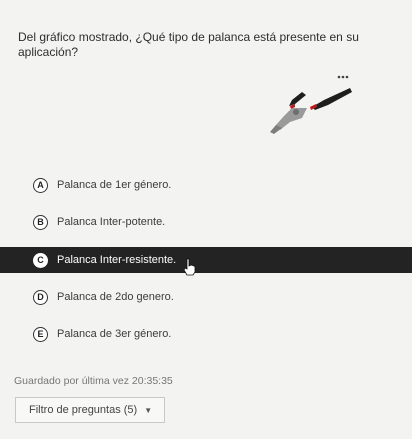 This screenshot has width=412, height=439. I want to click on last-saved-status: Guardado por última vez 20:35:35, so click(93, 381).